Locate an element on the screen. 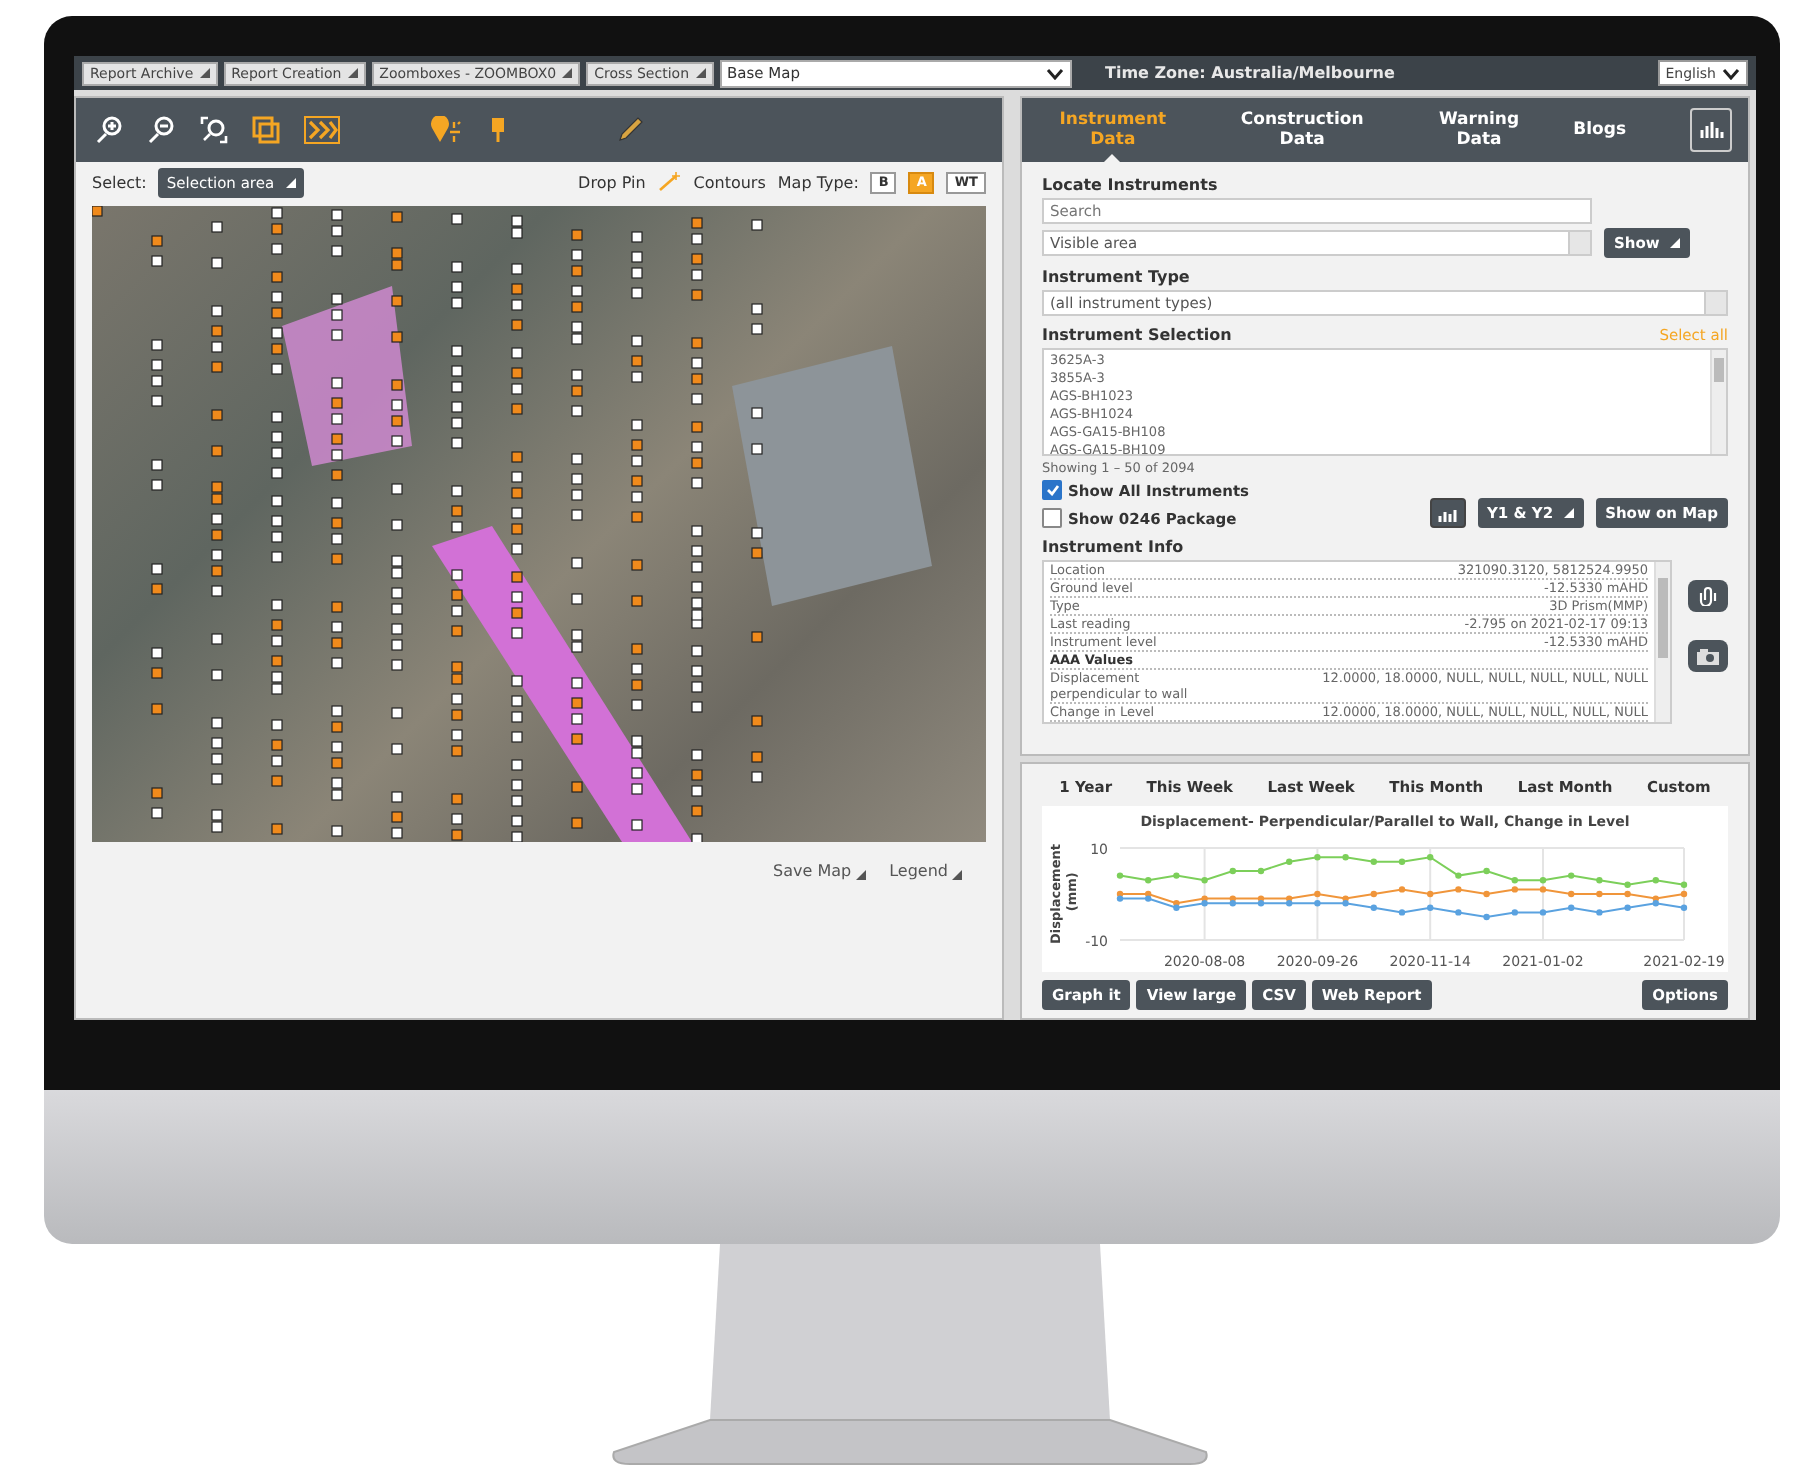 Image resolution: width=1816 pixels, height=1466 pixels. section-heading: Locate Instruments is located at coordinates (1131, 185).